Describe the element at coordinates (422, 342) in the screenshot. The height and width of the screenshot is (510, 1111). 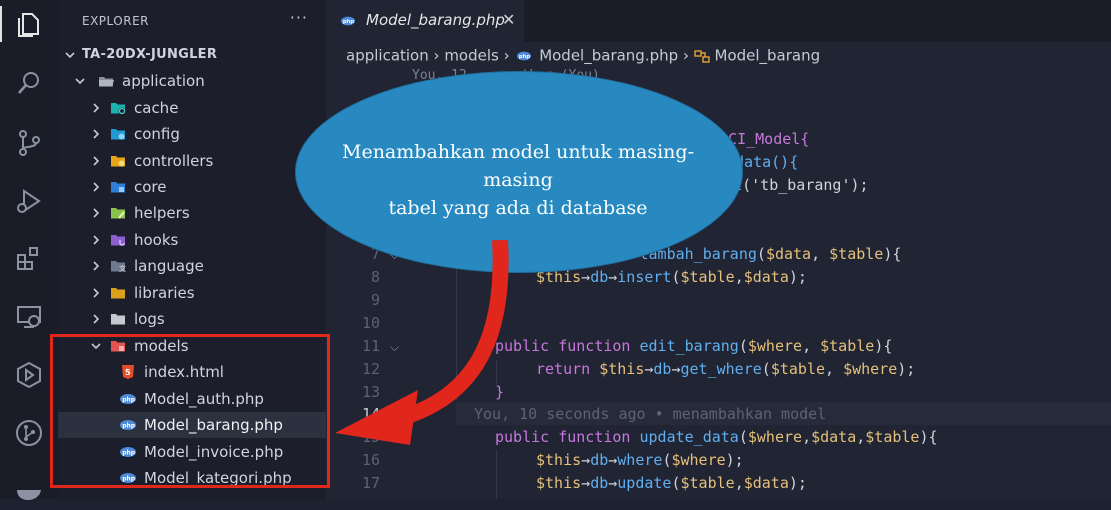
I see `curved-arrow-icon` at that location.